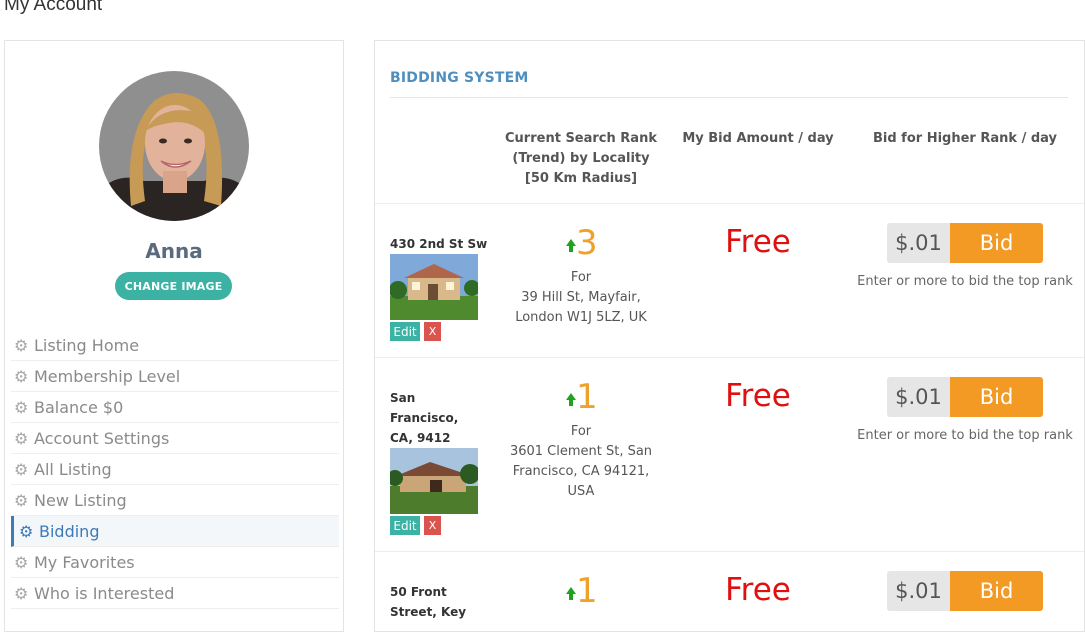  What do you see at coordinates (102, 438) in the screenshot?
I see `sidebar-item-label: Account Settings` at bounding box center [102, 438].